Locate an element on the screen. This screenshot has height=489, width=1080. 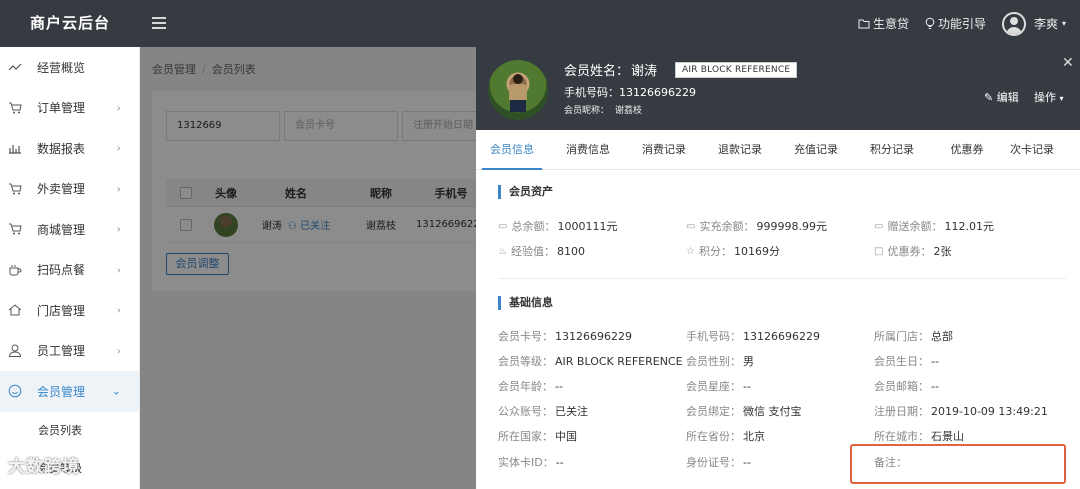
sidebar-item-label: 经营概览 is located at coordinates (61, 67).